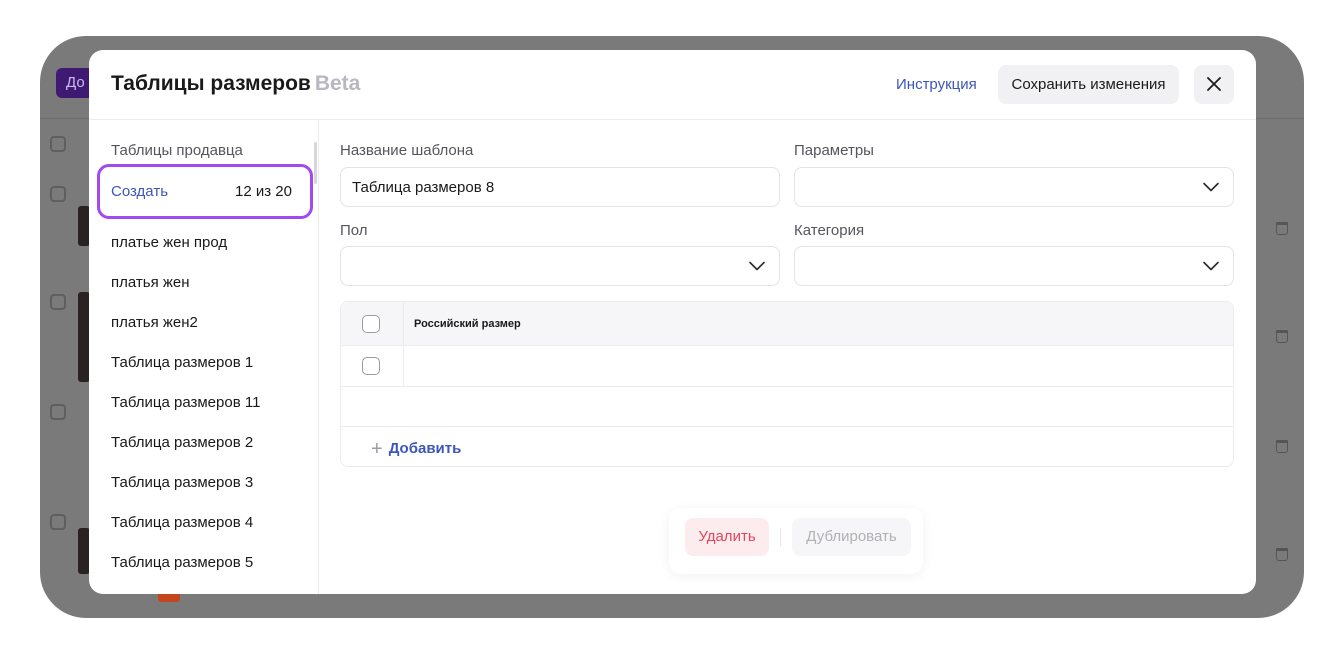  What do you see at coordinates (182, 522) in the screenshot?
I see `sidebar-item: Таблица размеров 4` at bounding box center [182, 522].